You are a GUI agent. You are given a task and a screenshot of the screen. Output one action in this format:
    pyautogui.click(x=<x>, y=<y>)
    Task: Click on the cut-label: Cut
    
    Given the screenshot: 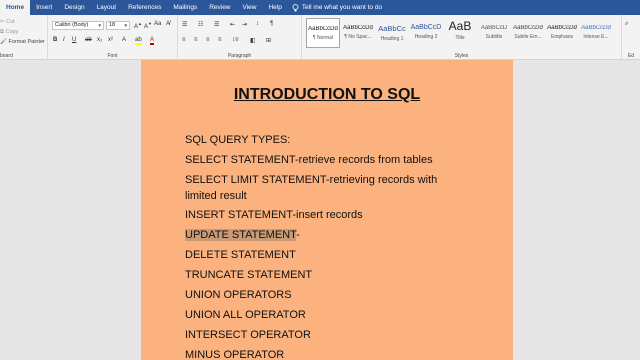 What is the action you would take?
    pyautogui.click(x=10, y=22)
    